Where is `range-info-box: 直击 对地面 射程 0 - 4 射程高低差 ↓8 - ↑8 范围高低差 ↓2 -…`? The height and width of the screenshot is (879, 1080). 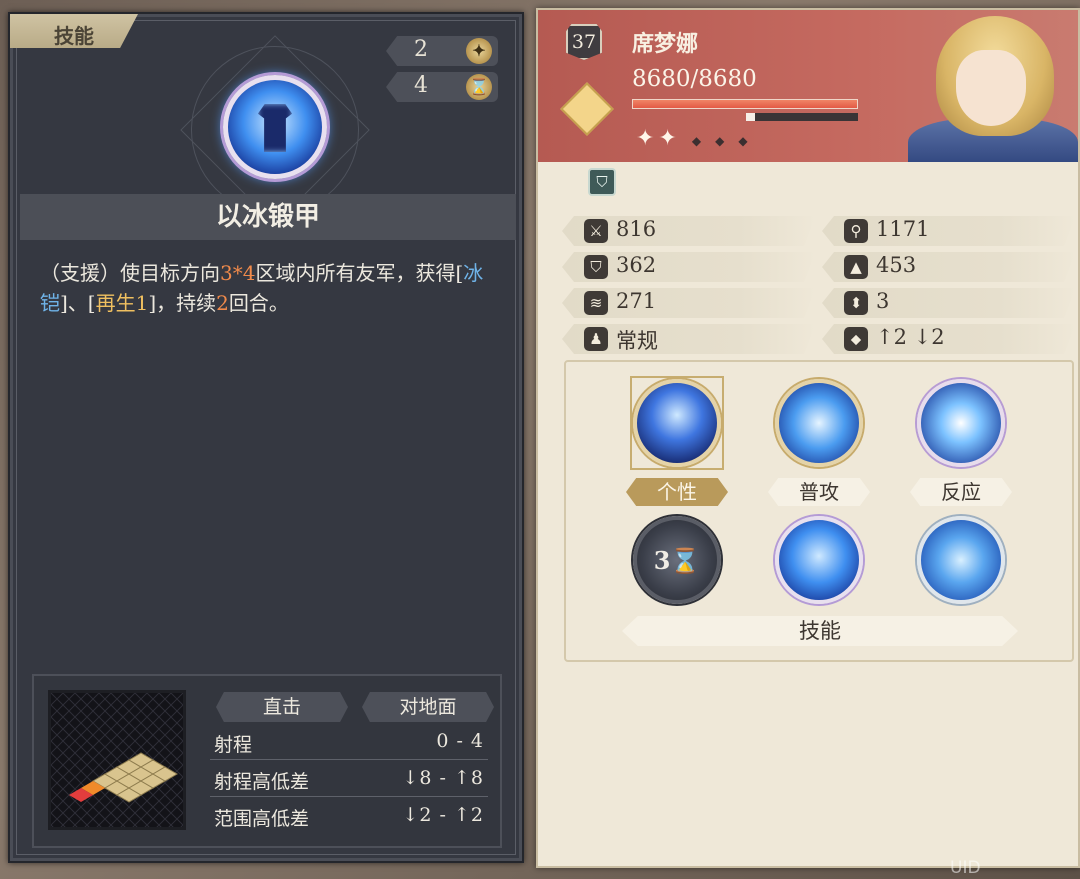 range-info-box: 直击 对地面 射程 0 - 4 射程高低差 ↓8 - ↑8 范围高低差 ↓2 -… is located at coordinates (267, 761).